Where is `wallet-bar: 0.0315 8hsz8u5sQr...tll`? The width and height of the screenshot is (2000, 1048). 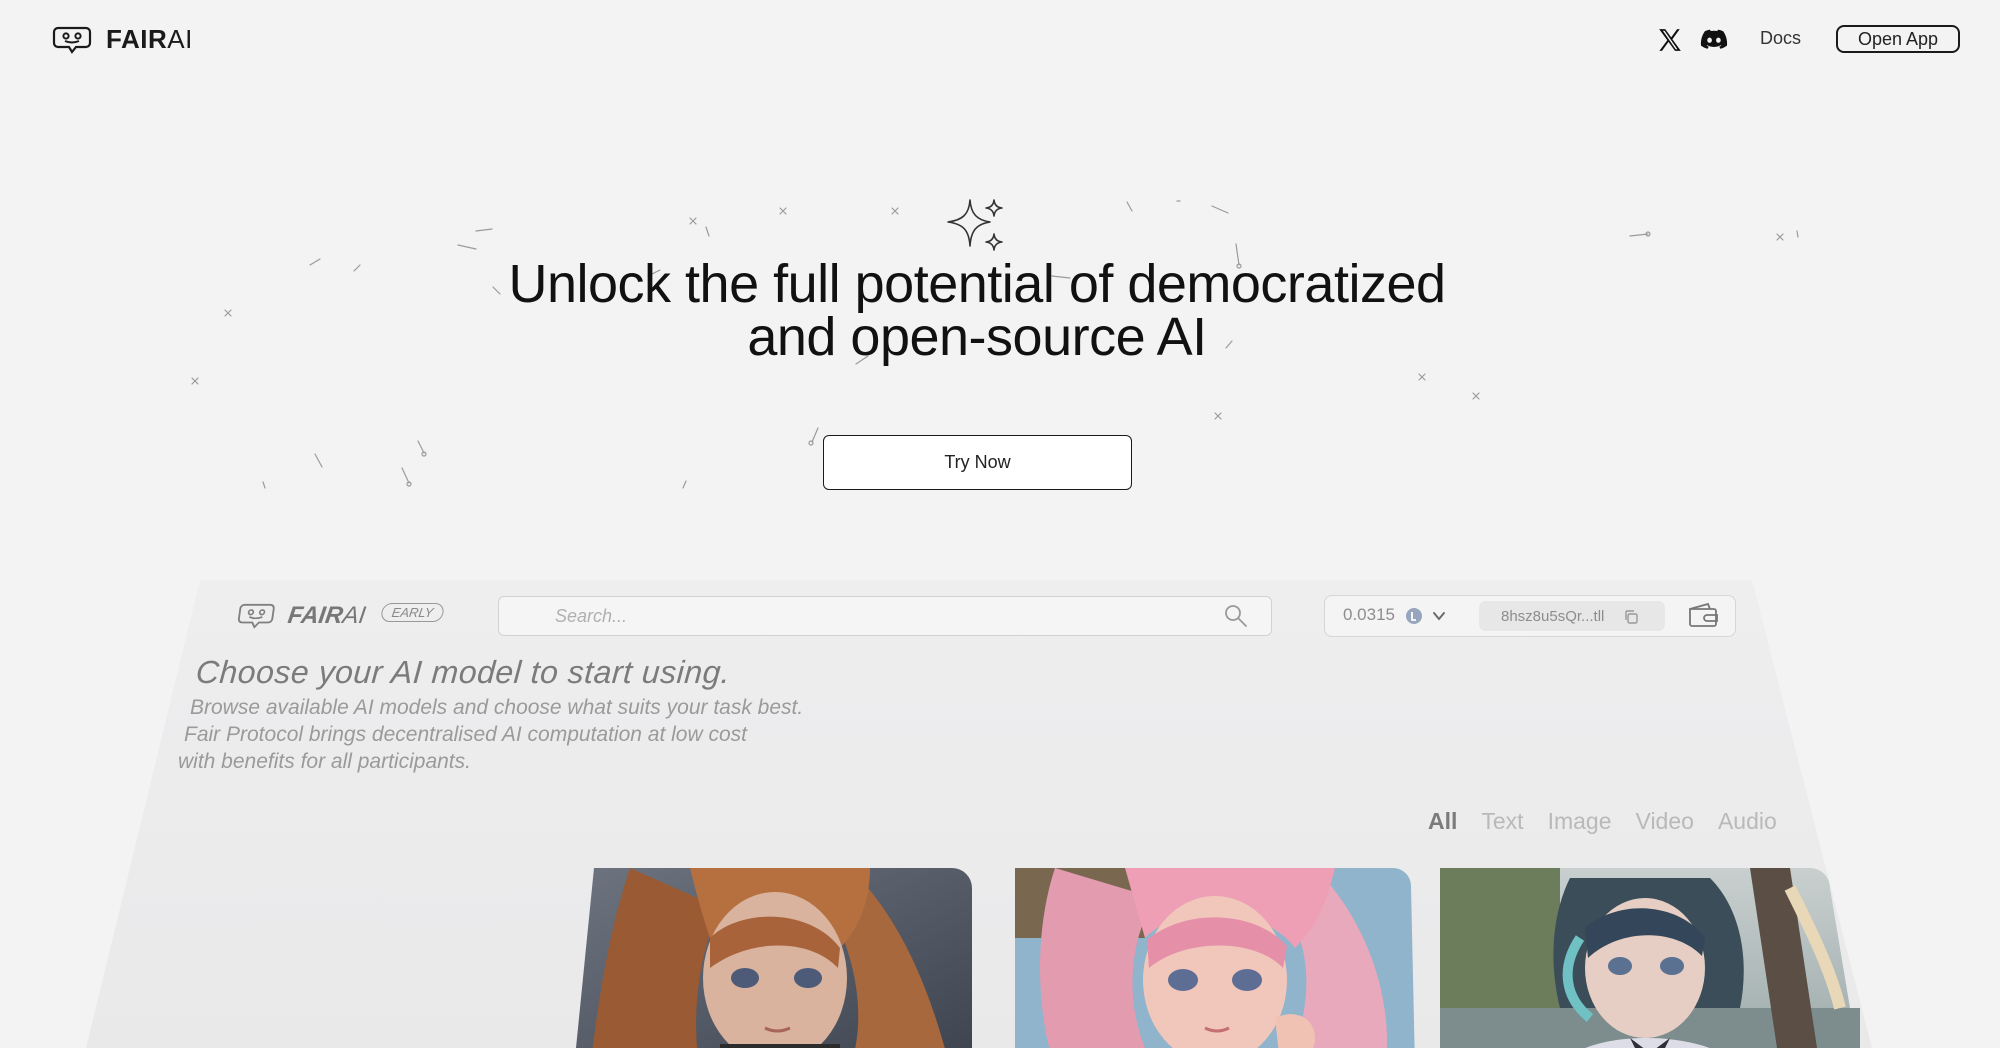 wallet-bar: 0.0315 8hsz8u5sQr...tll is located at coordinates (1530, 616).